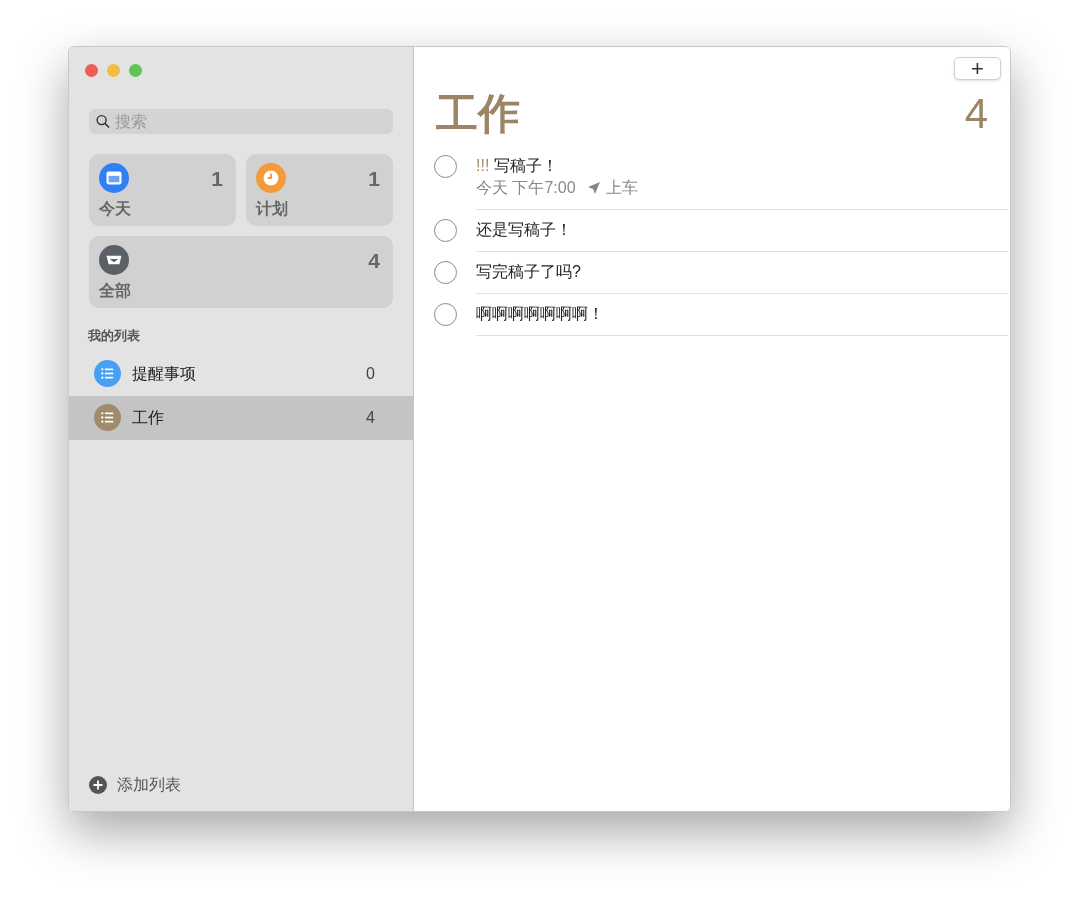 This screenshot has width=1080, height=903. I want to click on reminder-location: 上车, so click(621, 188).